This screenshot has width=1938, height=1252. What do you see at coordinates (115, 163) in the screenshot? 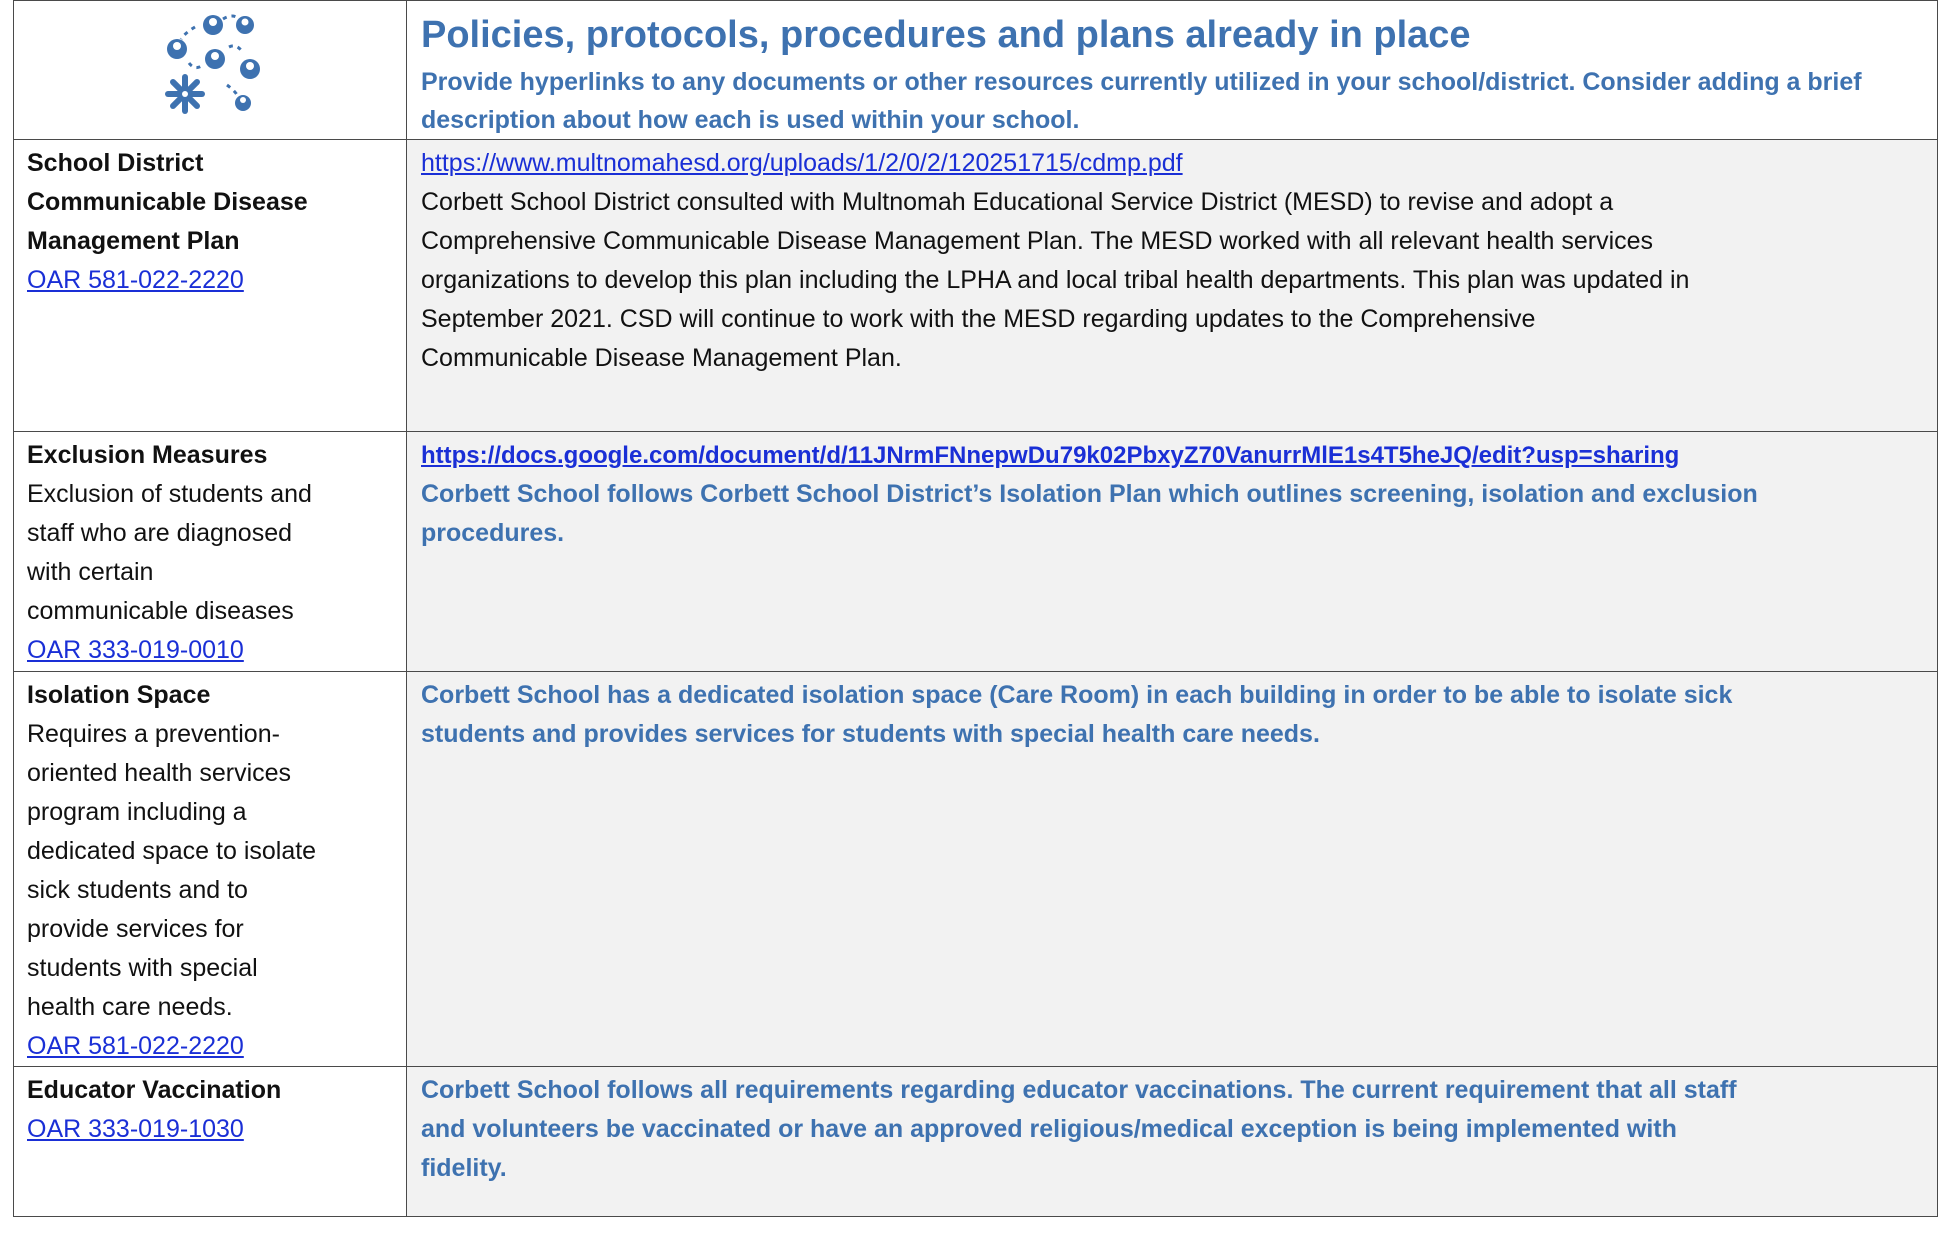
I see `row-title-line: School District` at bounding box center [115, 163].